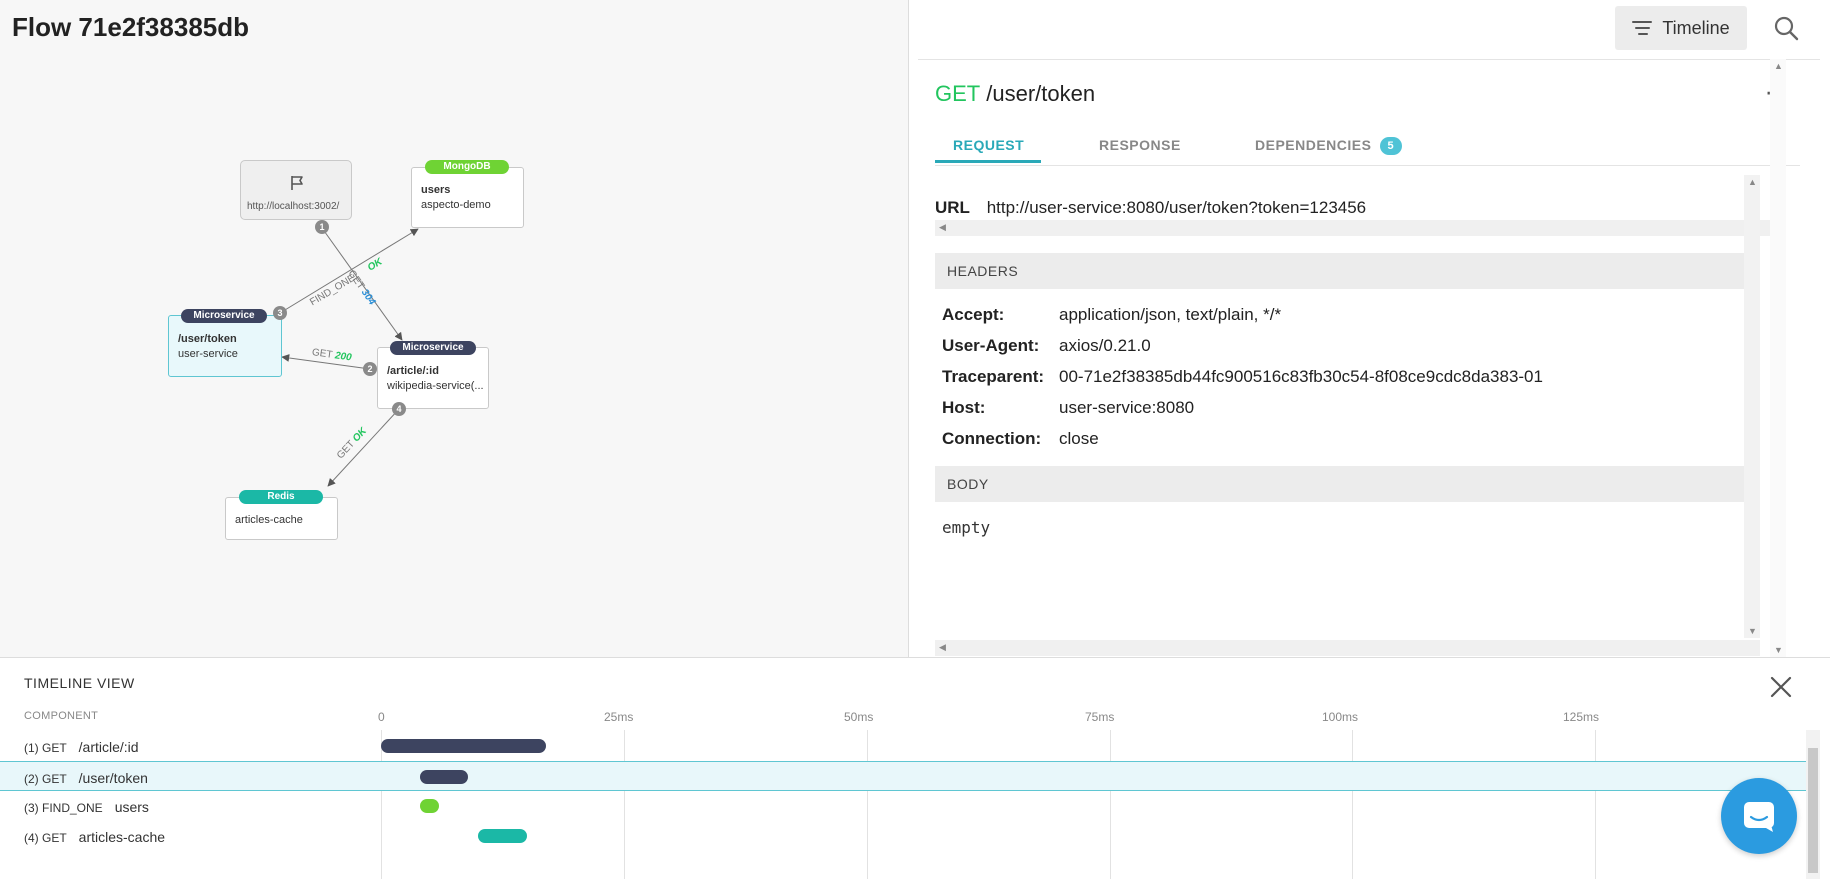  I want to click on chat-launcher-button, so click(1759, 816).